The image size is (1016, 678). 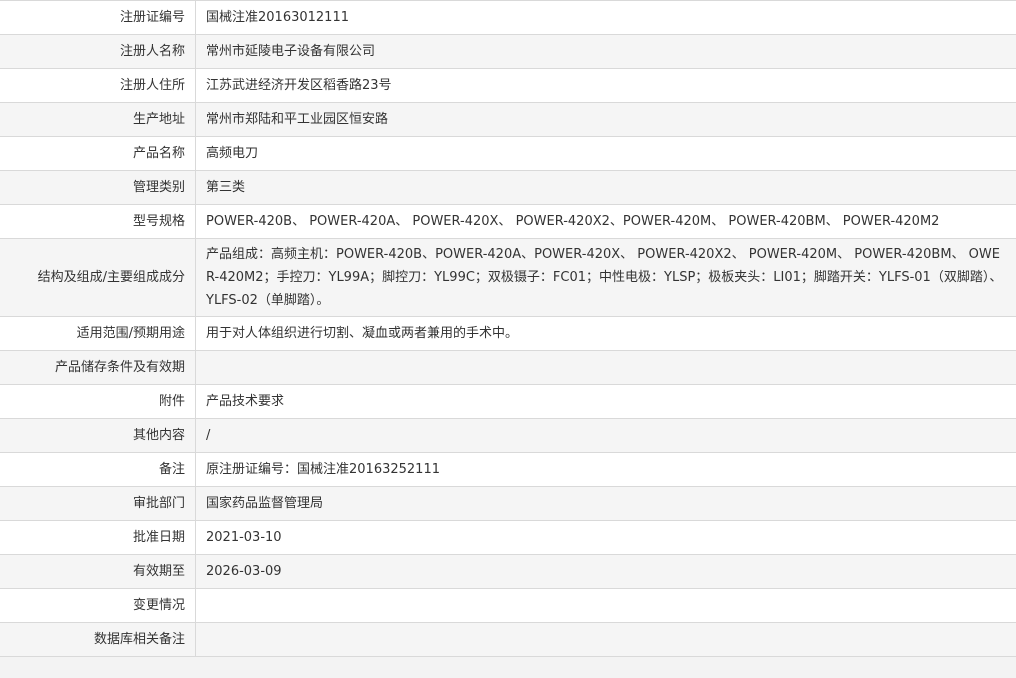 What do you see at coordinates (508, 154) in the screenshot?
I see `table-row: 产品名称 高频电刀` at bounding box center [508, 154].